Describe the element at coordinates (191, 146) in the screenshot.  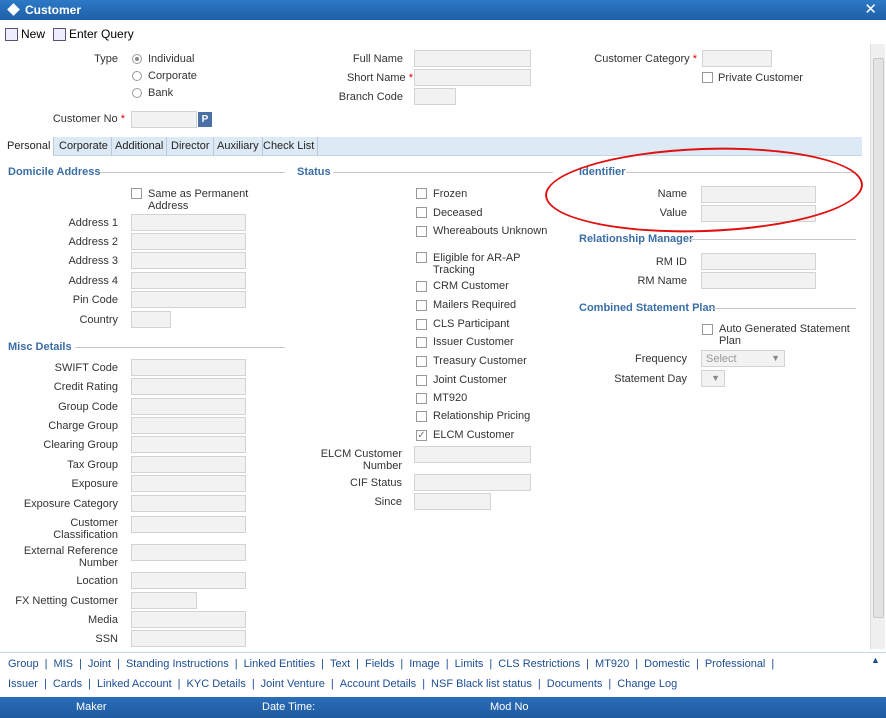
I see `tab-director: Director` at that location.